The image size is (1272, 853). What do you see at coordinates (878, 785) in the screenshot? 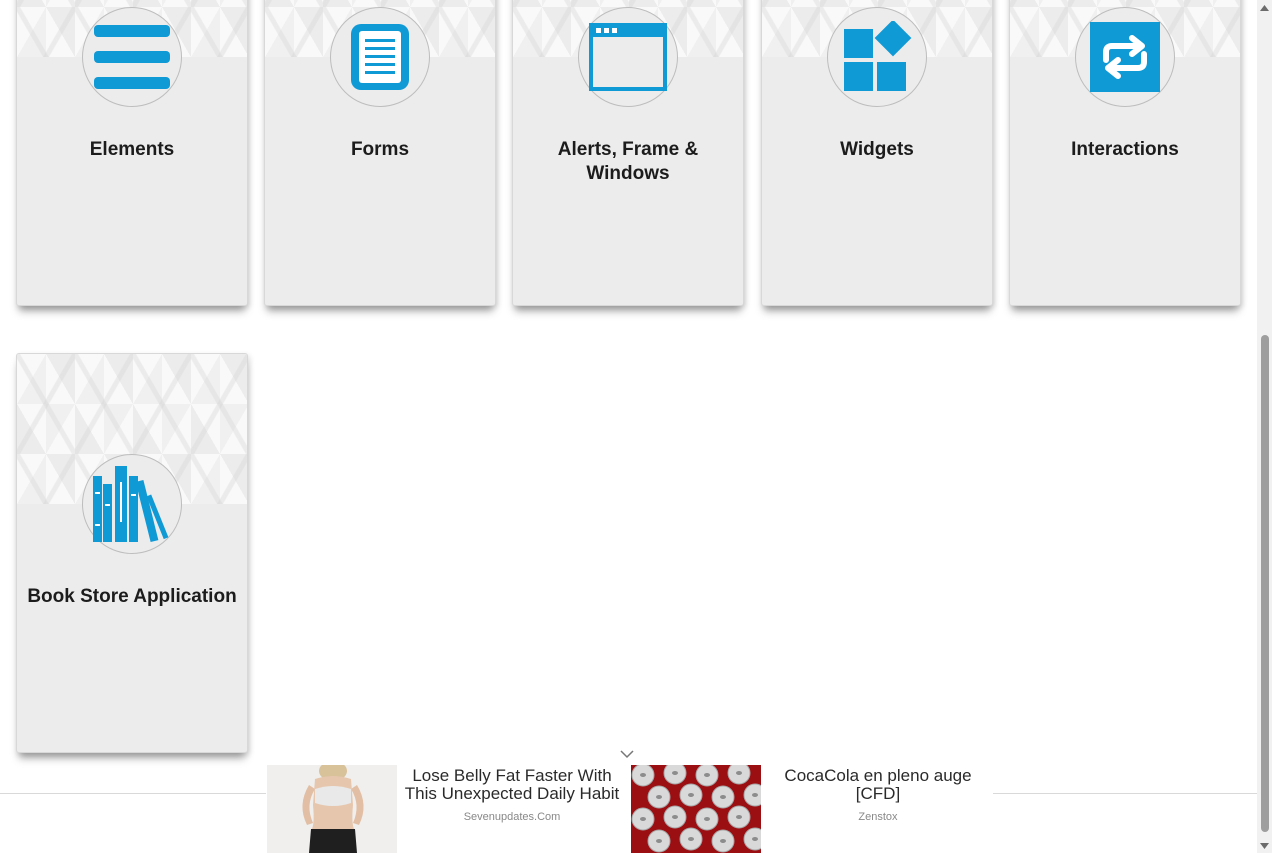
I see `ad-headline: CocaCola en pleno auge [CFD]` at bounding box center [878, 785].